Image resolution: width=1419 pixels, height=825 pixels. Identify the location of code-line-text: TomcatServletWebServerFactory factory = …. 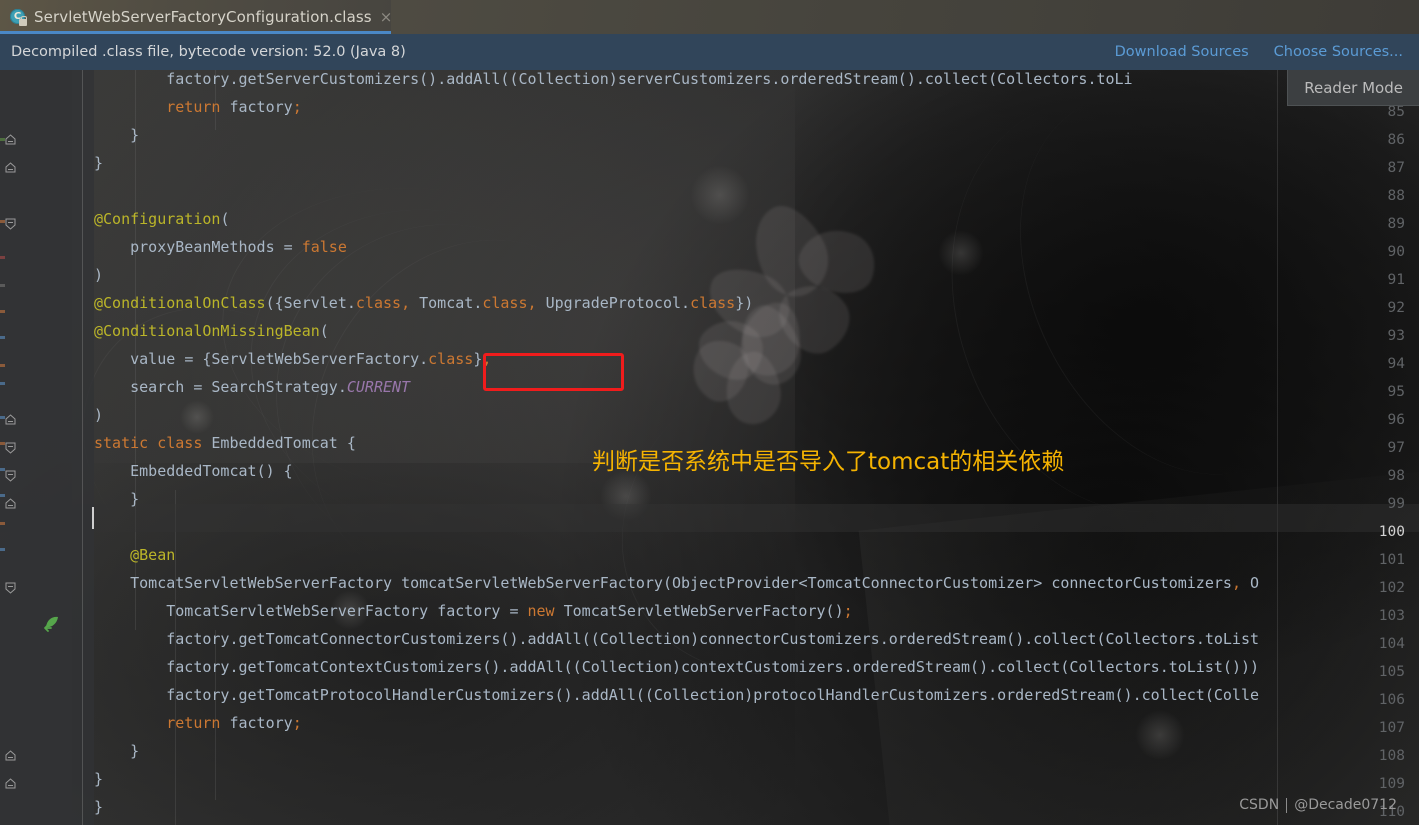
(509, 611).